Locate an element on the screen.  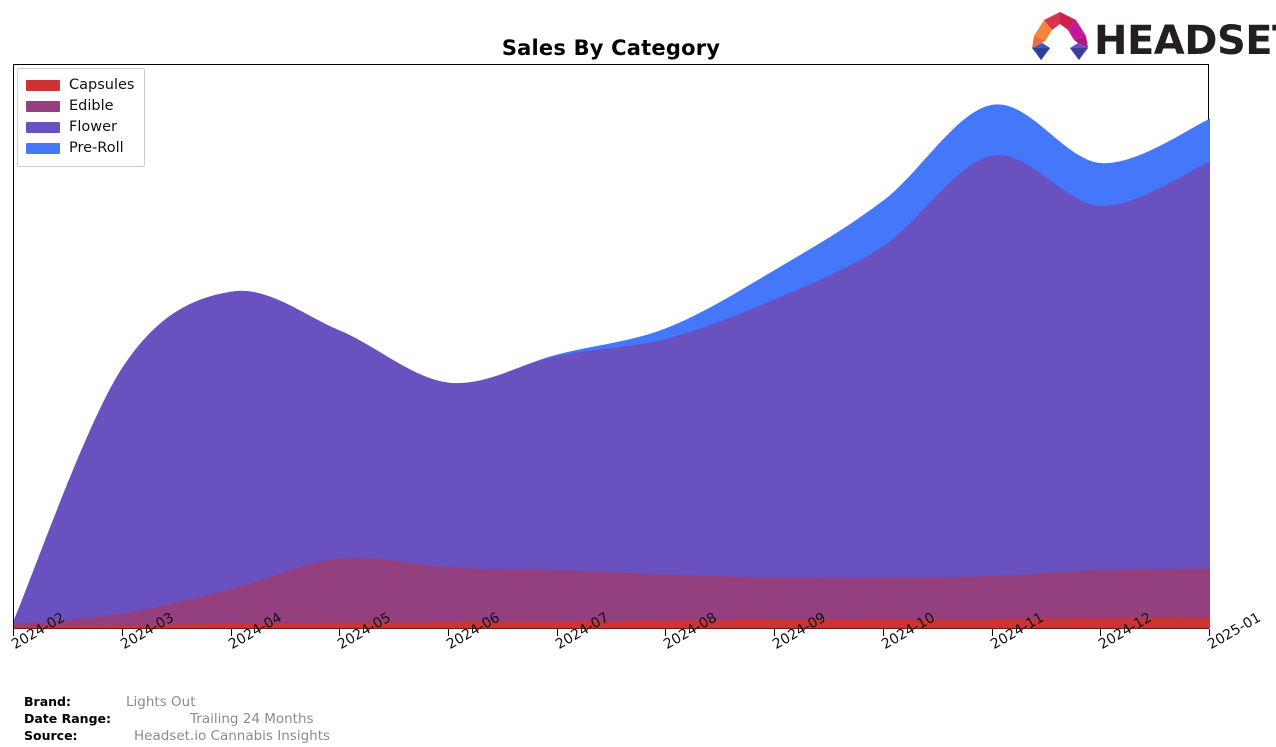
legend-item-capsules: Capsules is located at coordinates (80, 85).